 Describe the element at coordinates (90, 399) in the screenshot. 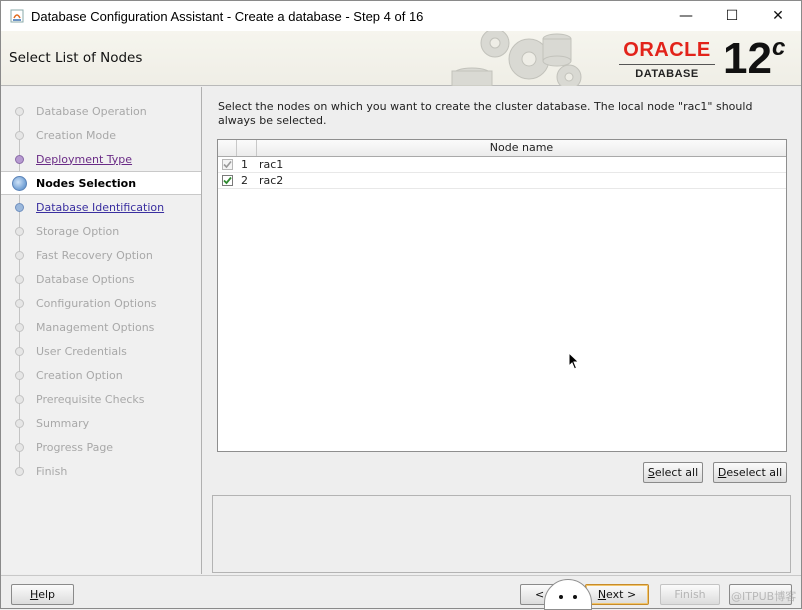

I see `nav-step-label: Prerequisite Checks` at that location.